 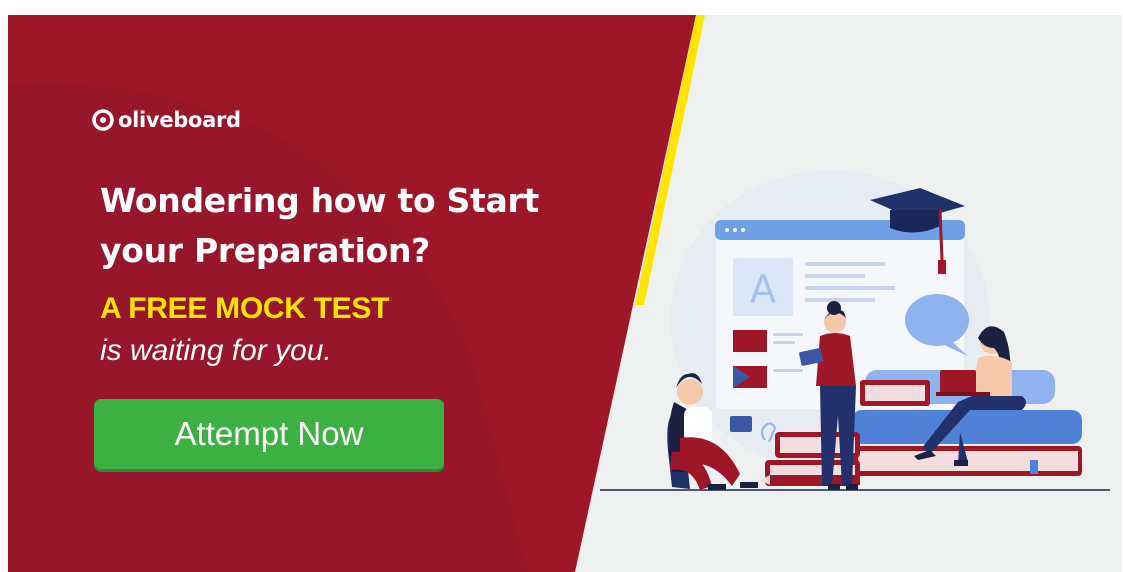 I want to click on brand-logo: oliveboard, so click(x=166, y=120).